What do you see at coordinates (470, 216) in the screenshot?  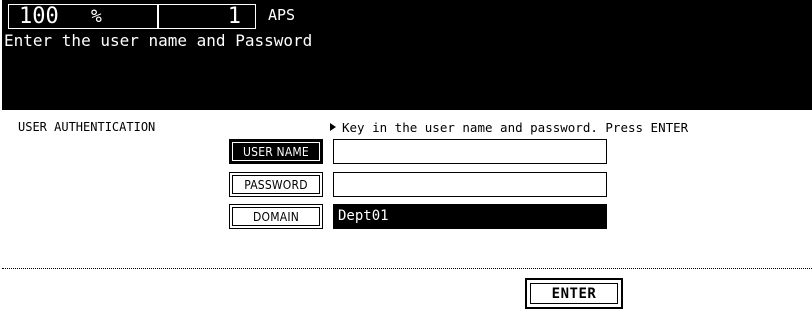 I see `domain-field: Dept01` at bounding box center [470, 216].